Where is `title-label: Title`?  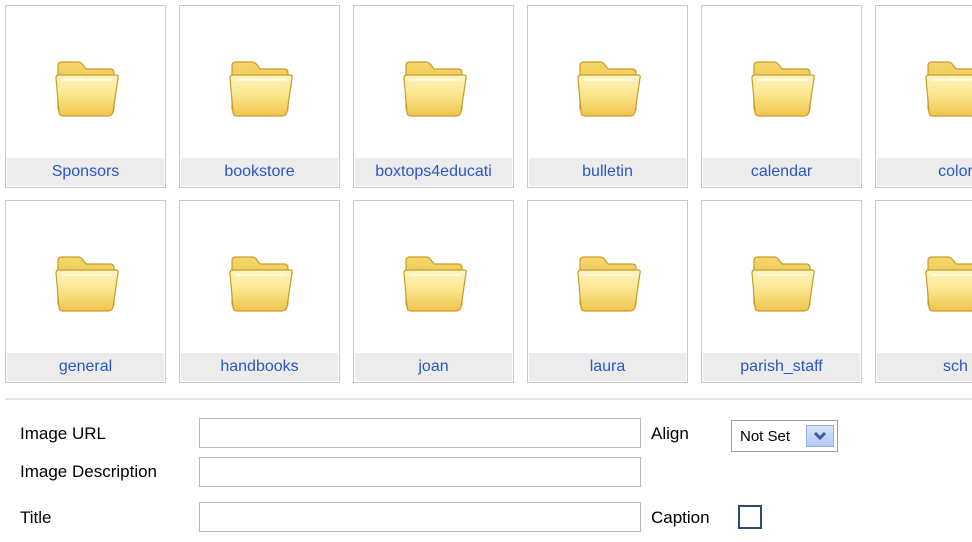
title-label: Title is located at coordinates (36, 517).